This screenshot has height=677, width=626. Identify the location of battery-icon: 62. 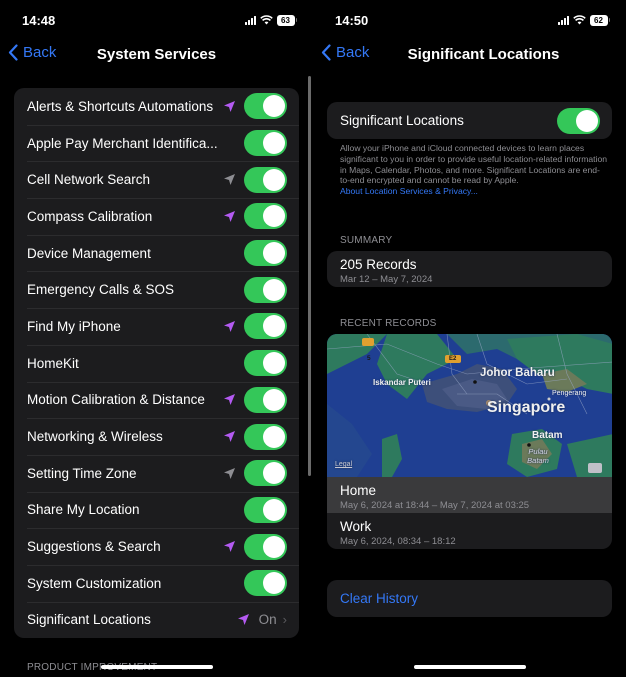
(599, 20).